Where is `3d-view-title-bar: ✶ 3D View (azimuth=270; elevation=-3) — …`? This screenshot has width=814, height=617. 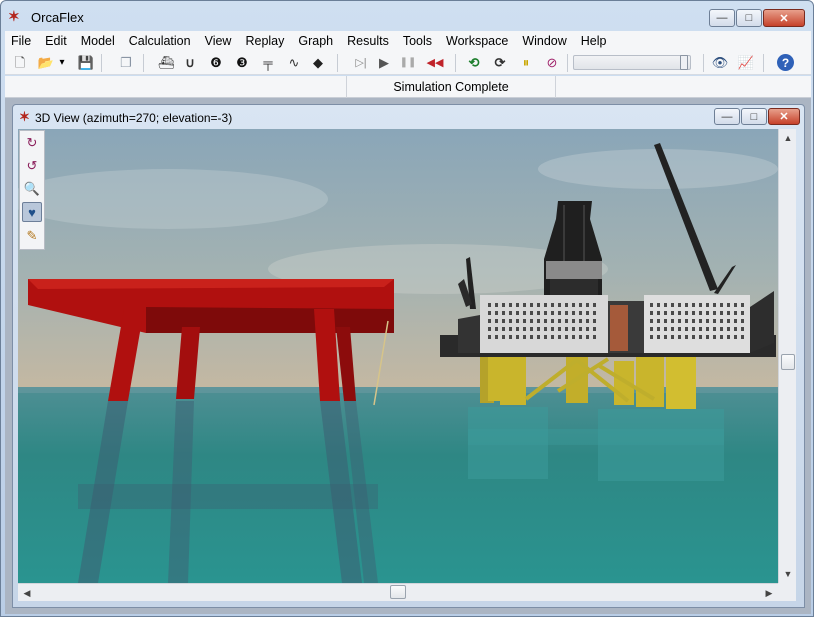
3d-view-title-bar: ✶ 3D View (azimuth=270; elevation=-3) — … is located at coordinates (408, 117).